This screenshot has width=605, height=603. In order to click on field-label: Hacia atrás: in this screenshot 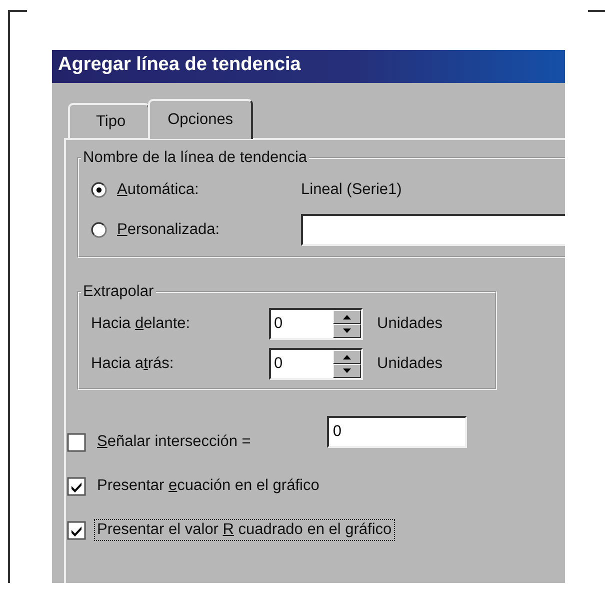, I will do `click(133, 364)`.